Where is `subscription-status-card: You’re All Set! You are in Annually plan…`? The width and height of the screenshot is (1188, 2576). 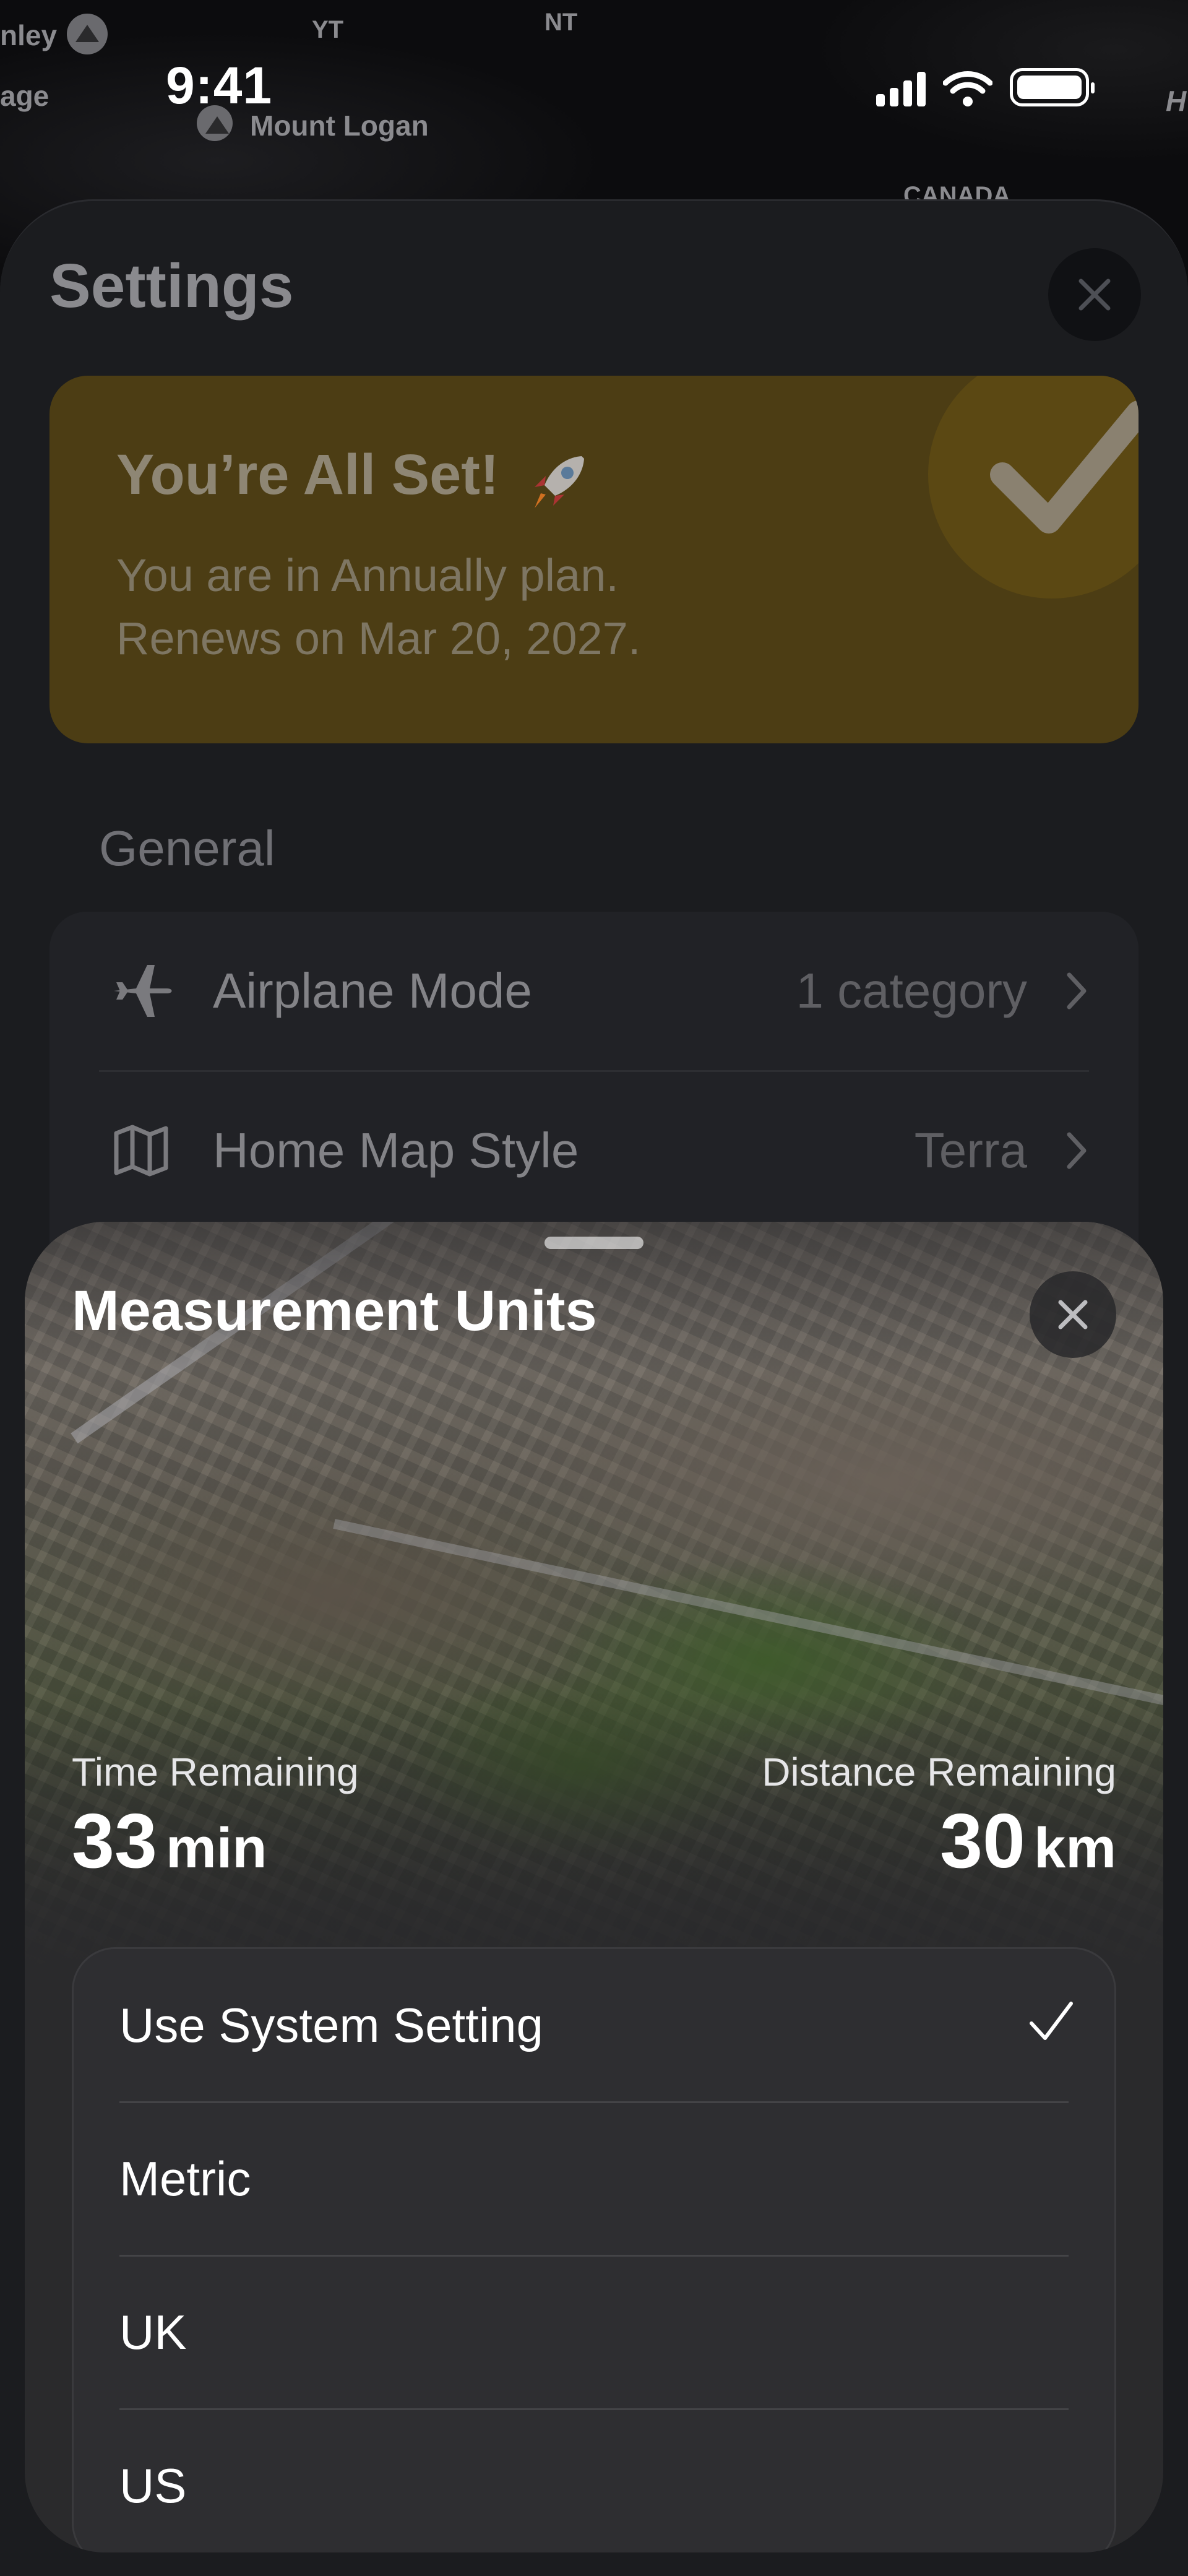 subscription-status-card: You’re All Set! You are in Annually plan… is located at coordinates (594, 559).